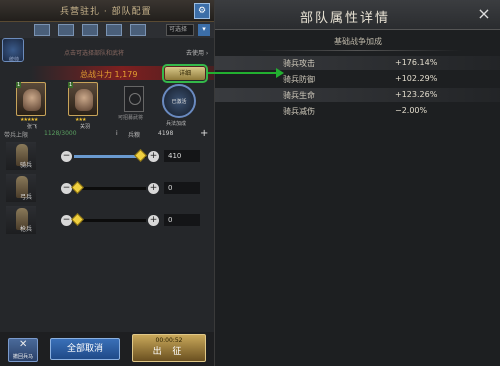 This screenshot has height=366, width=500. I want to click on stat-value: +123.26%, so click(416, 94).